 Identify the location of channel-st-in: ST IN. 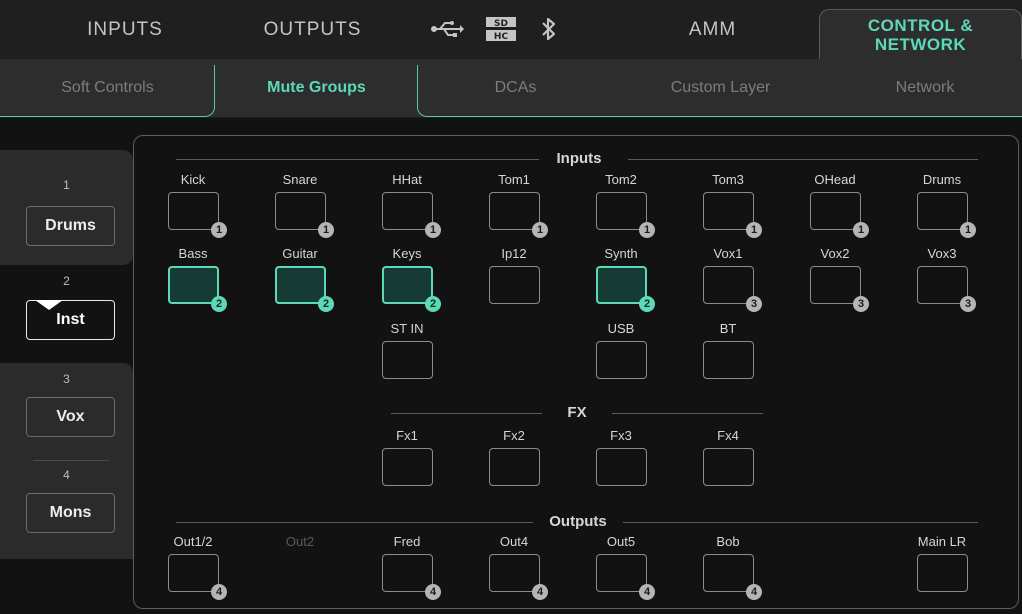
(407, 356).